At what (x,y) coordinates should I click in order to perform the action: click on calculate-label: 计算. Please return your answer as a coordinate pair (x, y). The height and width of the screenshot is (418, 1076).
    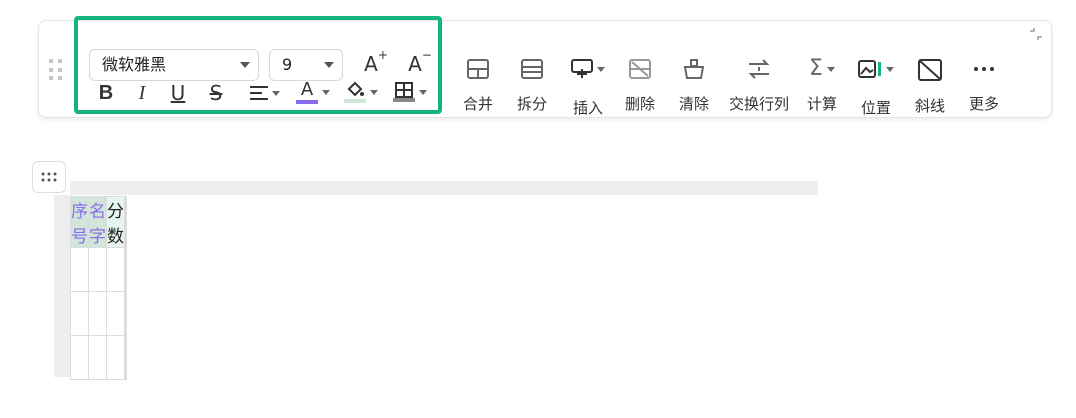
    Looking at the image, I should click on (821, 104).